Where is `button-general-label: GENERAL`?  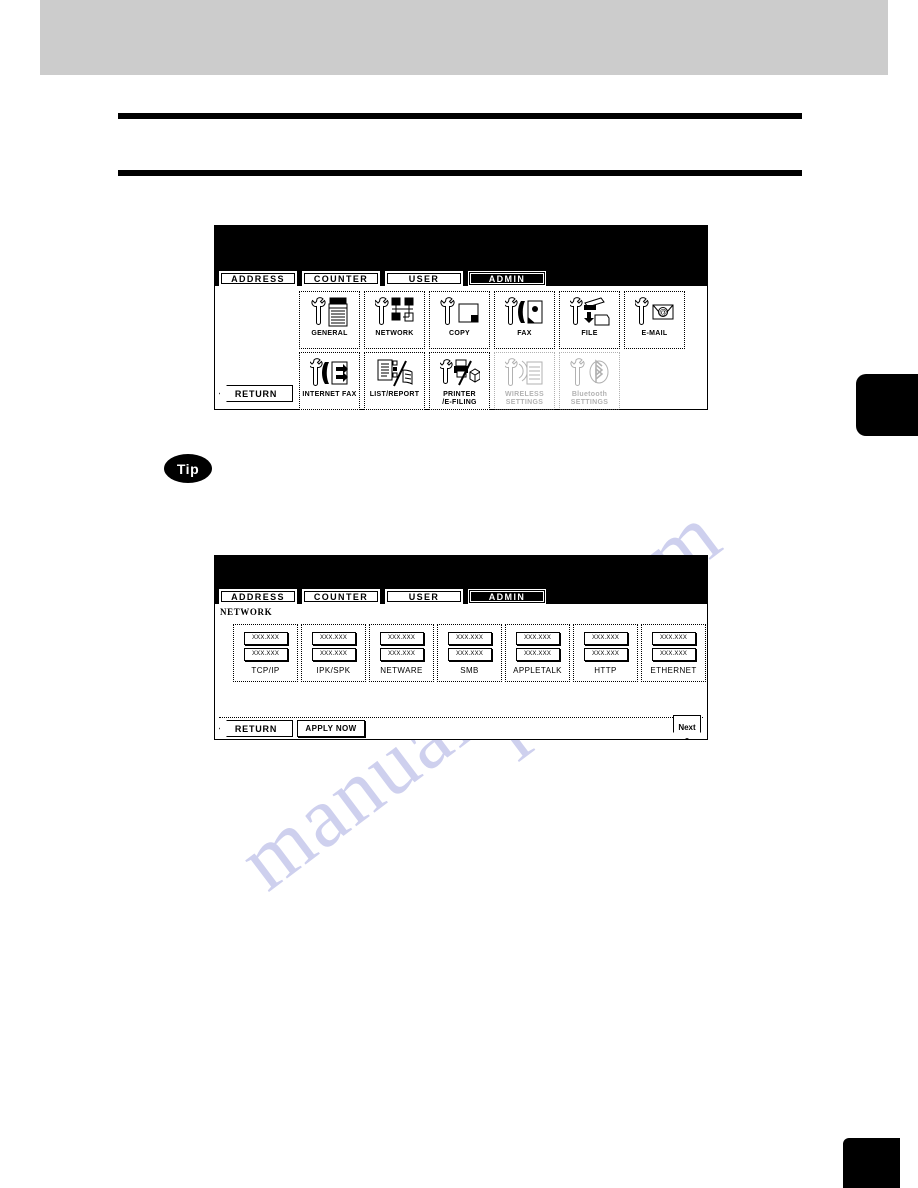 button-general-label: GENERAL is located at coordinates (329, 333).